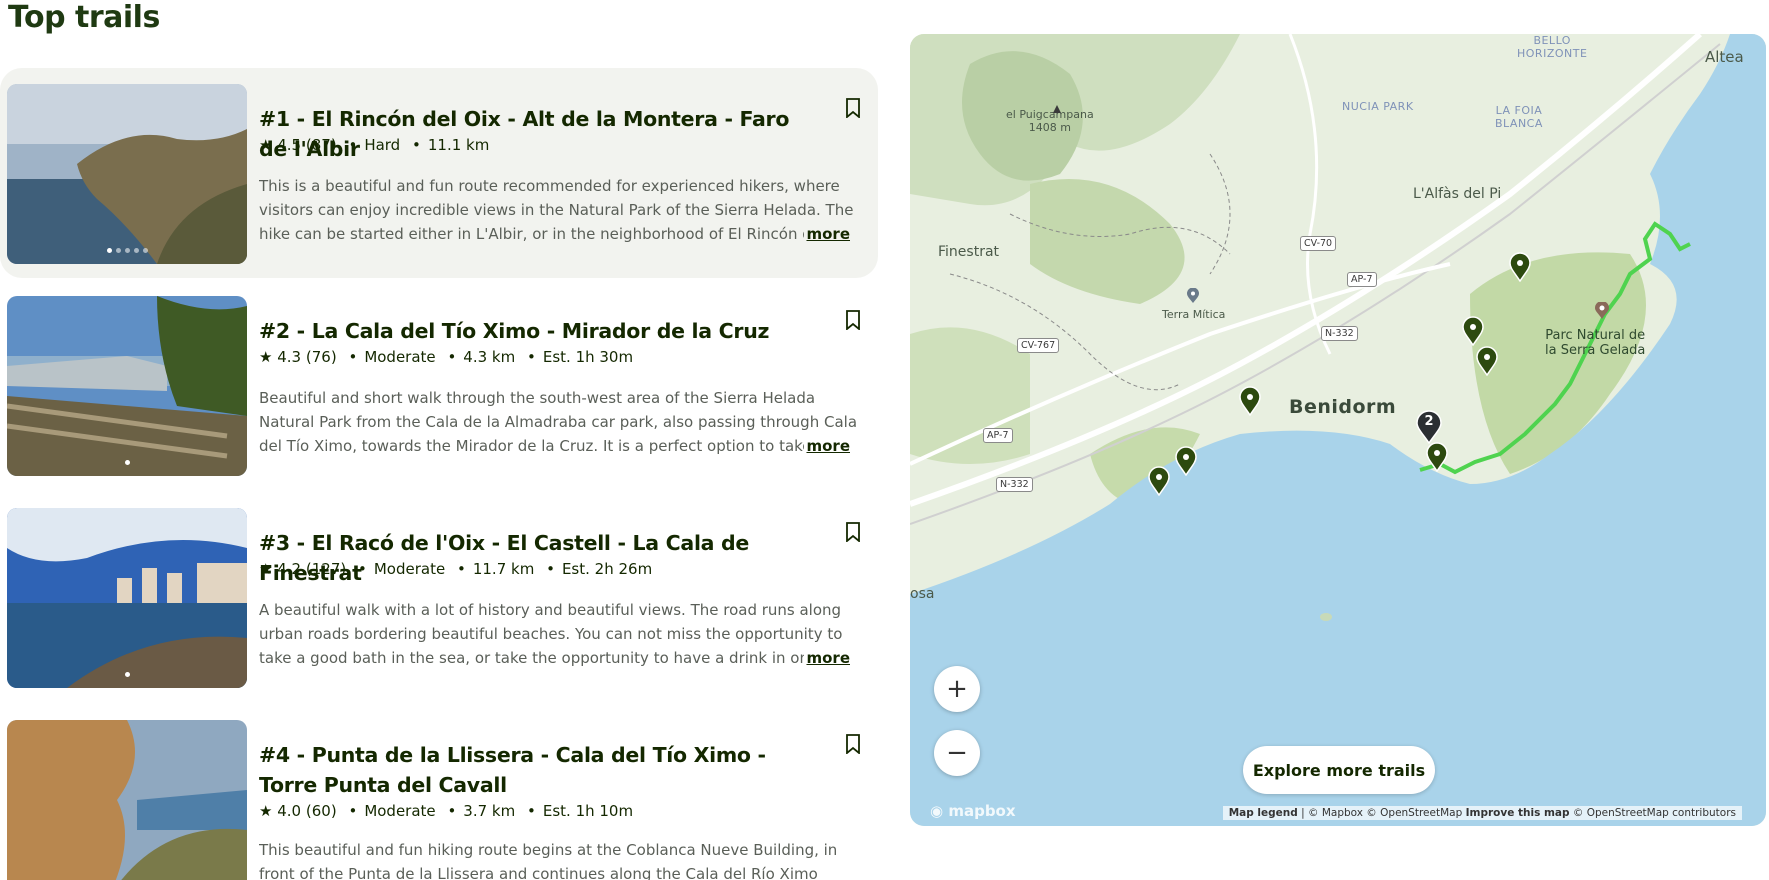  What do you see at coordinates (321, 357) in the screenshot?
I see `trail-reviews: (76)` at bounding box center [321, 357].